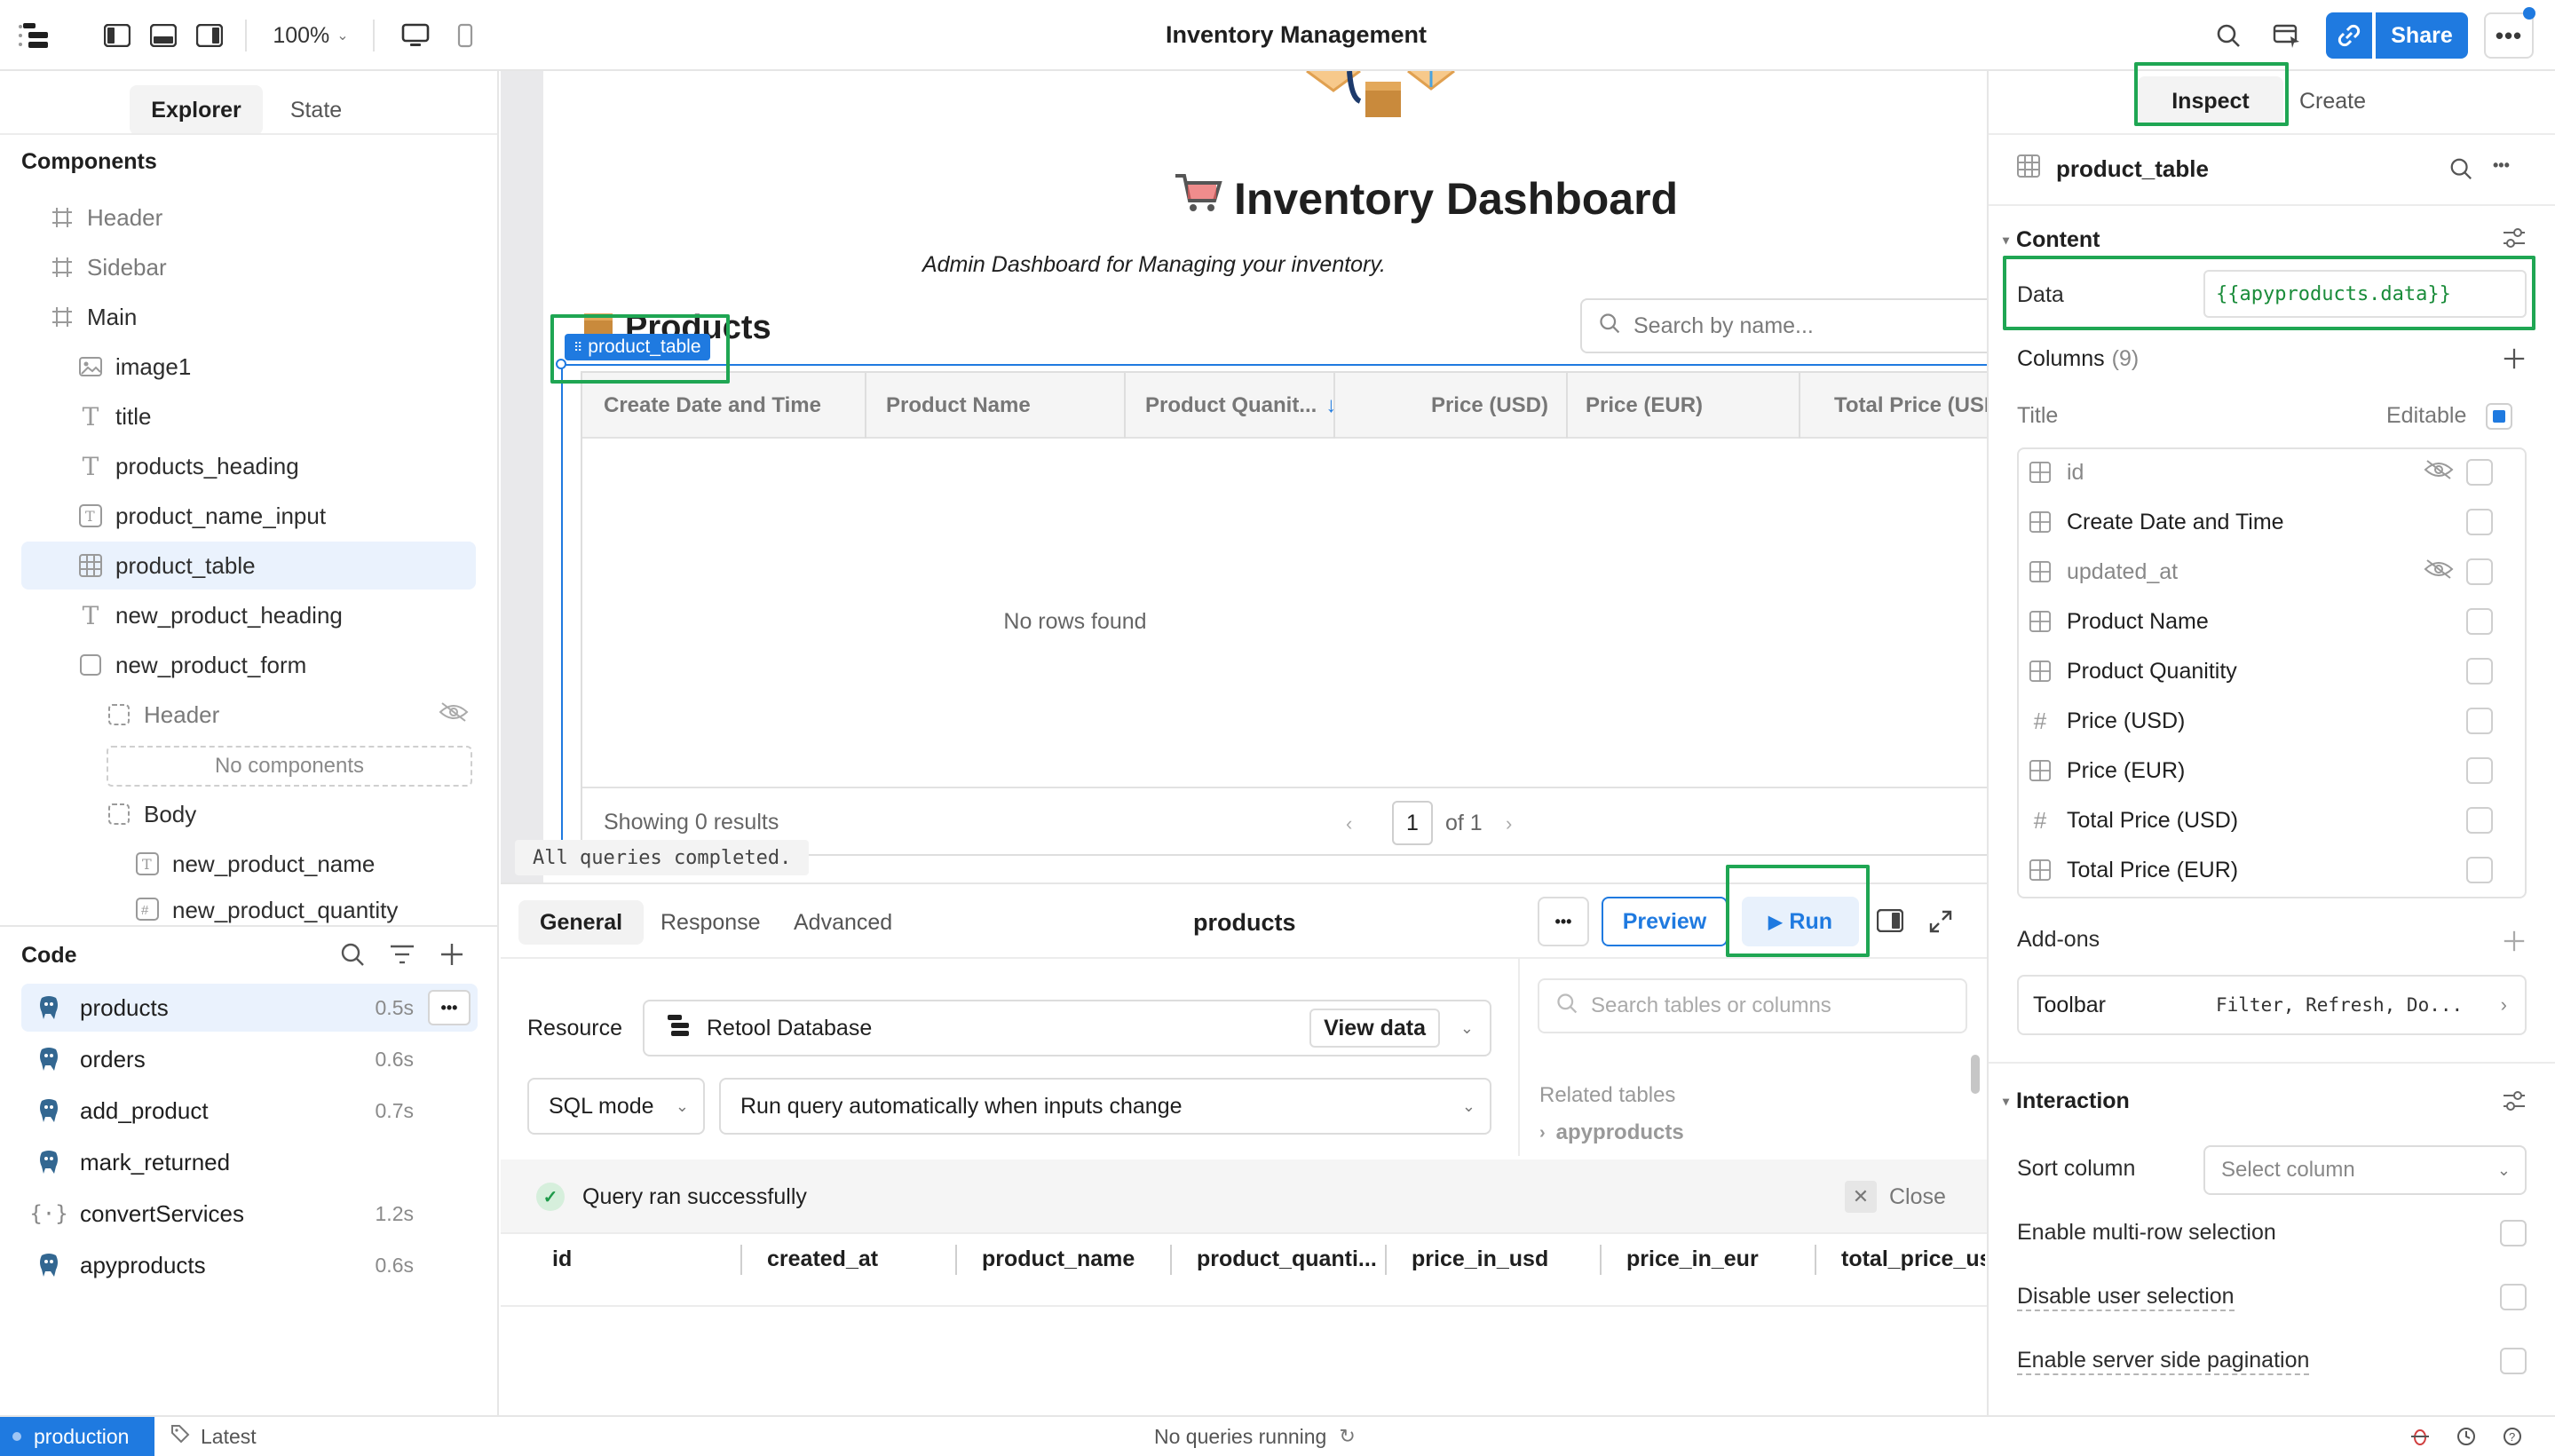 The height and width of the screenshot is (1456, 2555). Describe the element at coordinates (2267, 472) in the screenshot. I see `column-row-id: id` at that location.